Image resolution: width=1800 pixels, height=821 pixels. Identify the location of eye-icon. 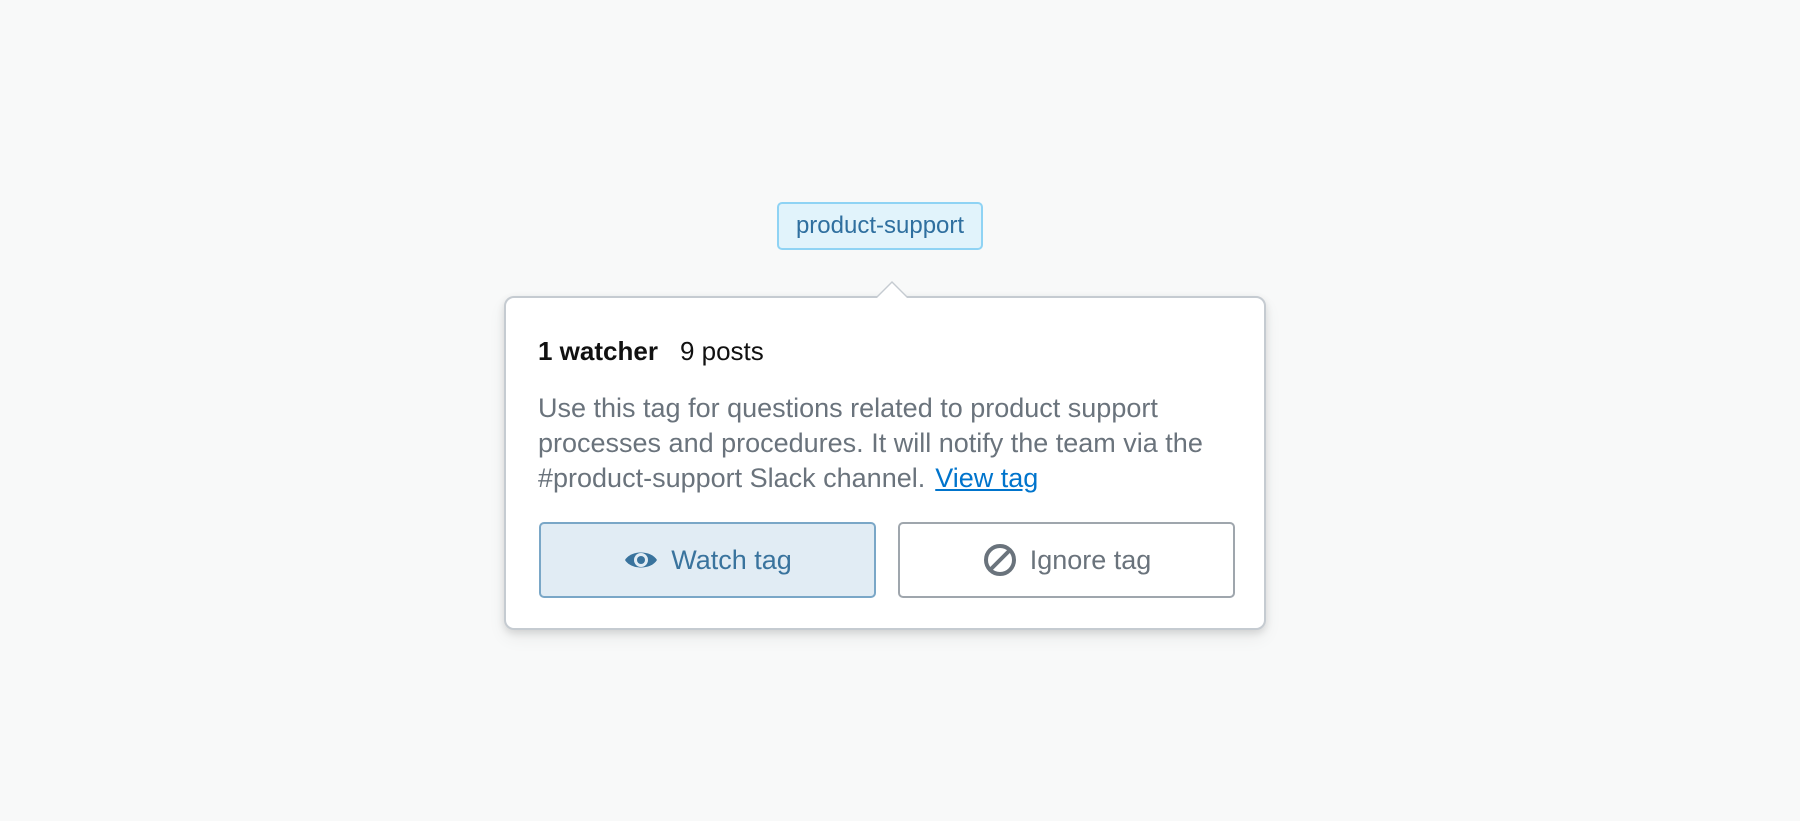
(641, 560).